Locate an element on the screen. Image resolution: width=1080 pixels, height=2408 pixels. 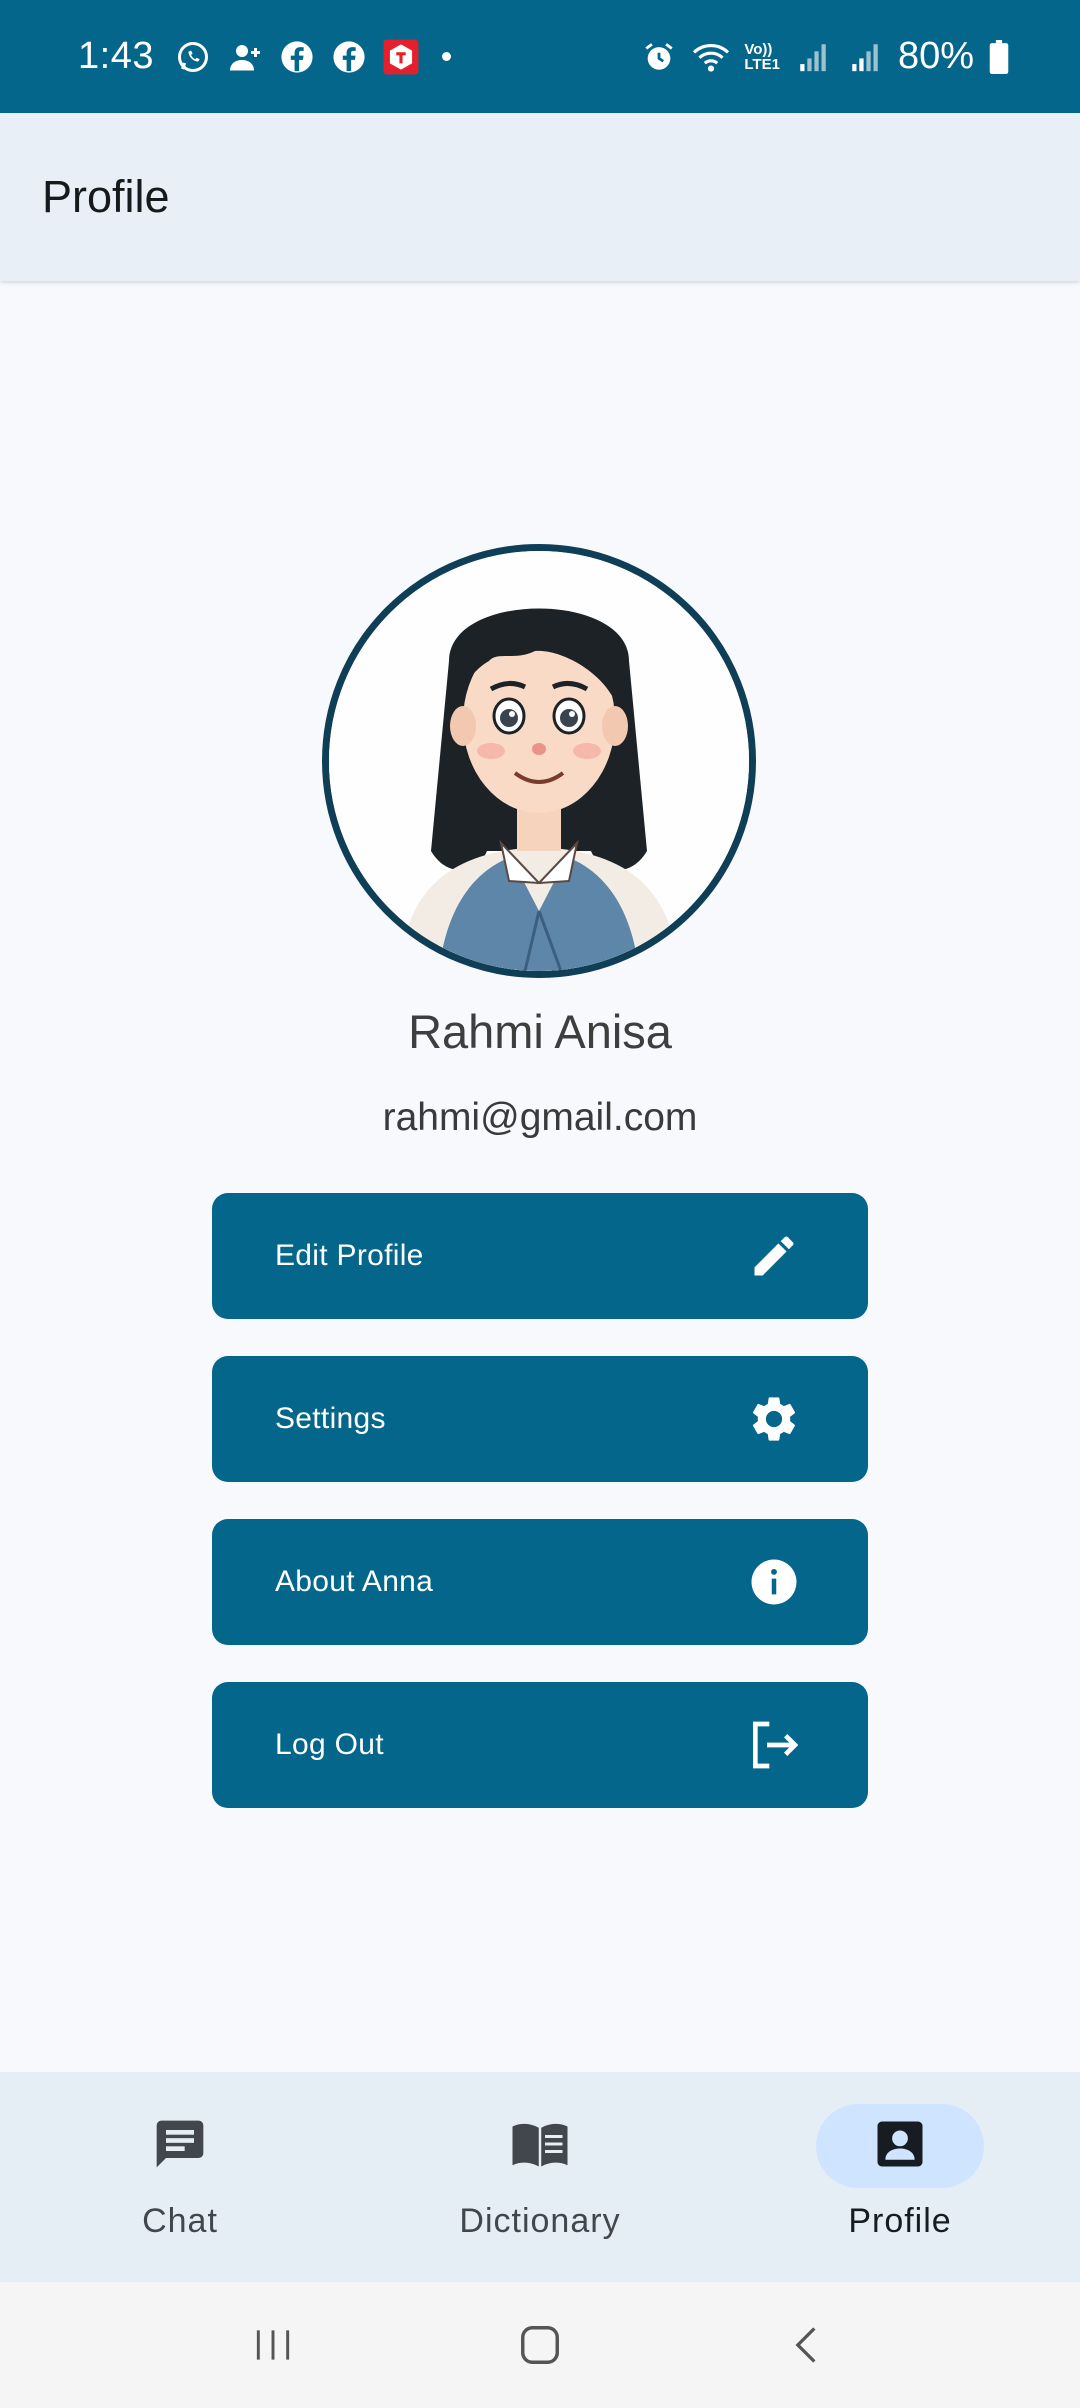
nav-label-dictionary: Dictionary is located at coordinates (540, 2221).